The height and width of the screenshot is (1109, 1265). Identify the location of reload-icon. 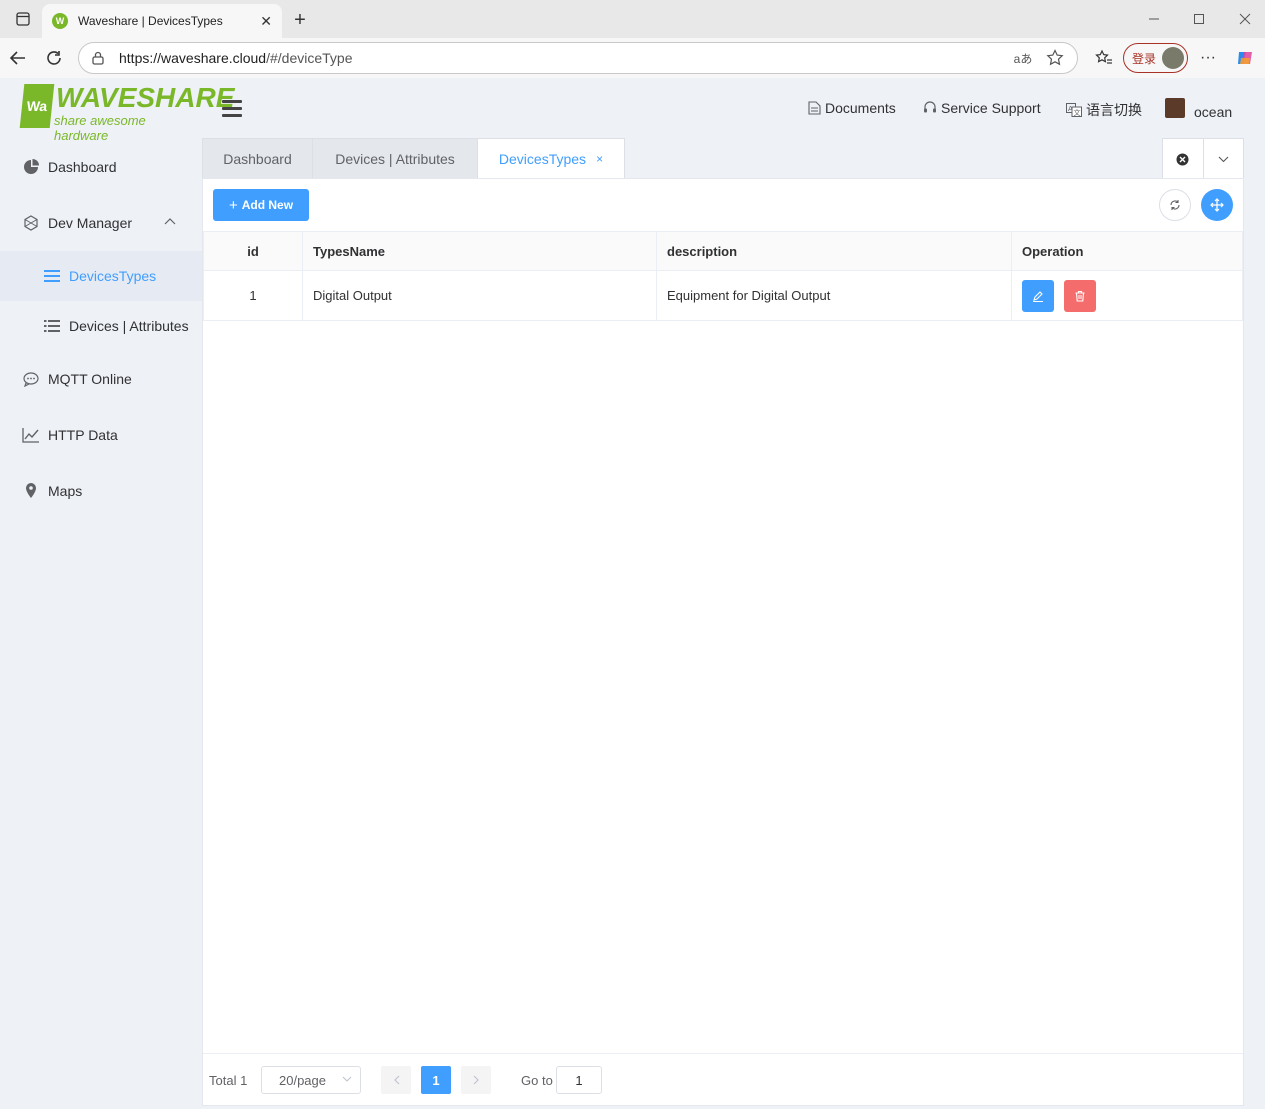
(54, 58).